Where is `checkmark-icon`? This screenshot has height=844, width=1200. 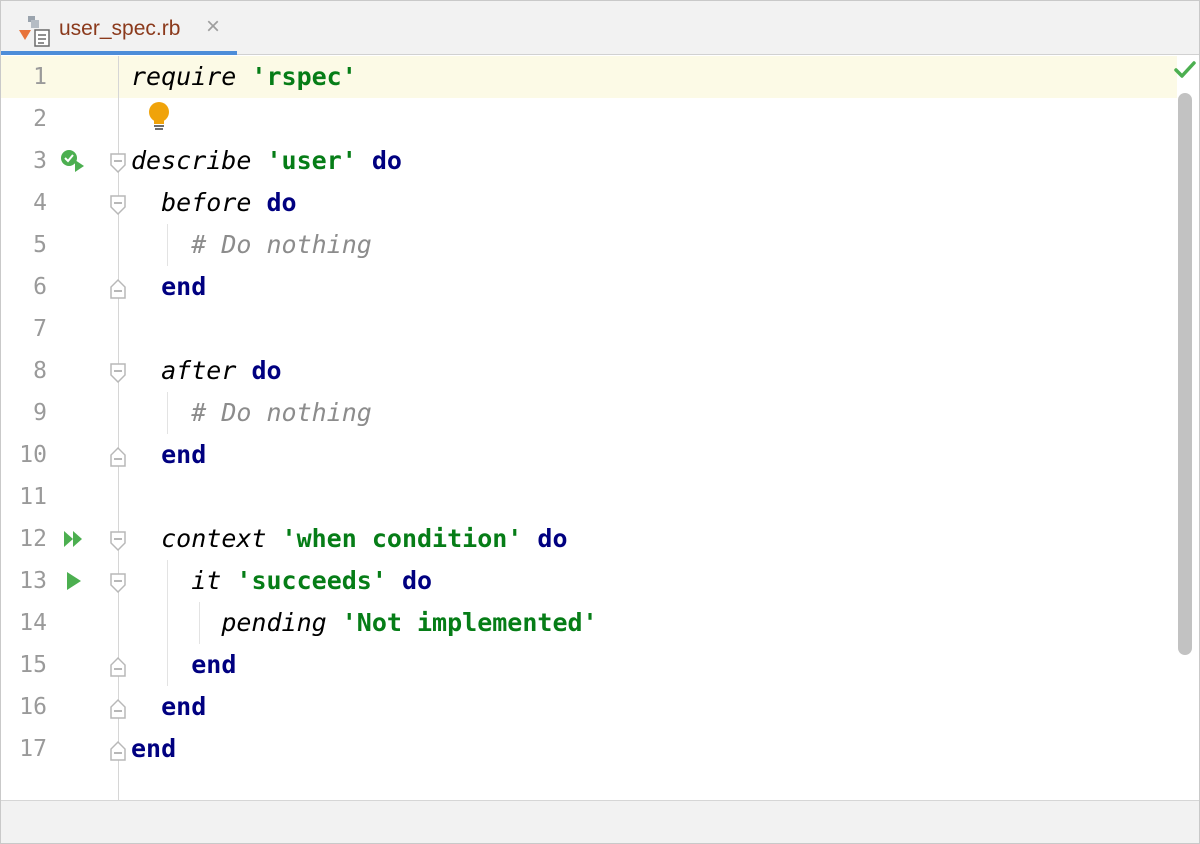 checkmark-icon is located at coordinates (1185, 69).